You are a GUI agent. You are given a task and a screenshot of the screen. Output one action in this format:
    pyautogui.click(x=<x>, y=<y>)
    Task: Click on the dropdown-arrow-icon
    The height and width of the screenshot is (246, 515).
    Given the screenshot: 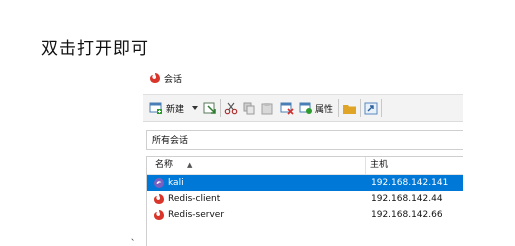 What is the action you would take?
    pyautogui.click(x=195, y=108)
    